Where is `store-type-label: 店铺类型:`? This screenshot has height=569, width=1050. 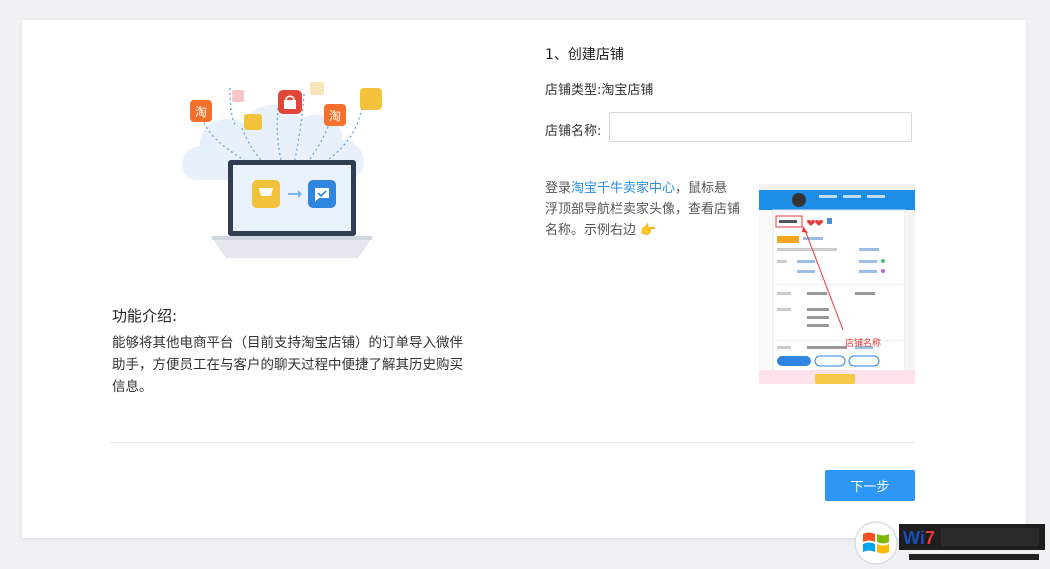 store-type-label: 店铺类型: is located at coordinates (573, 90).